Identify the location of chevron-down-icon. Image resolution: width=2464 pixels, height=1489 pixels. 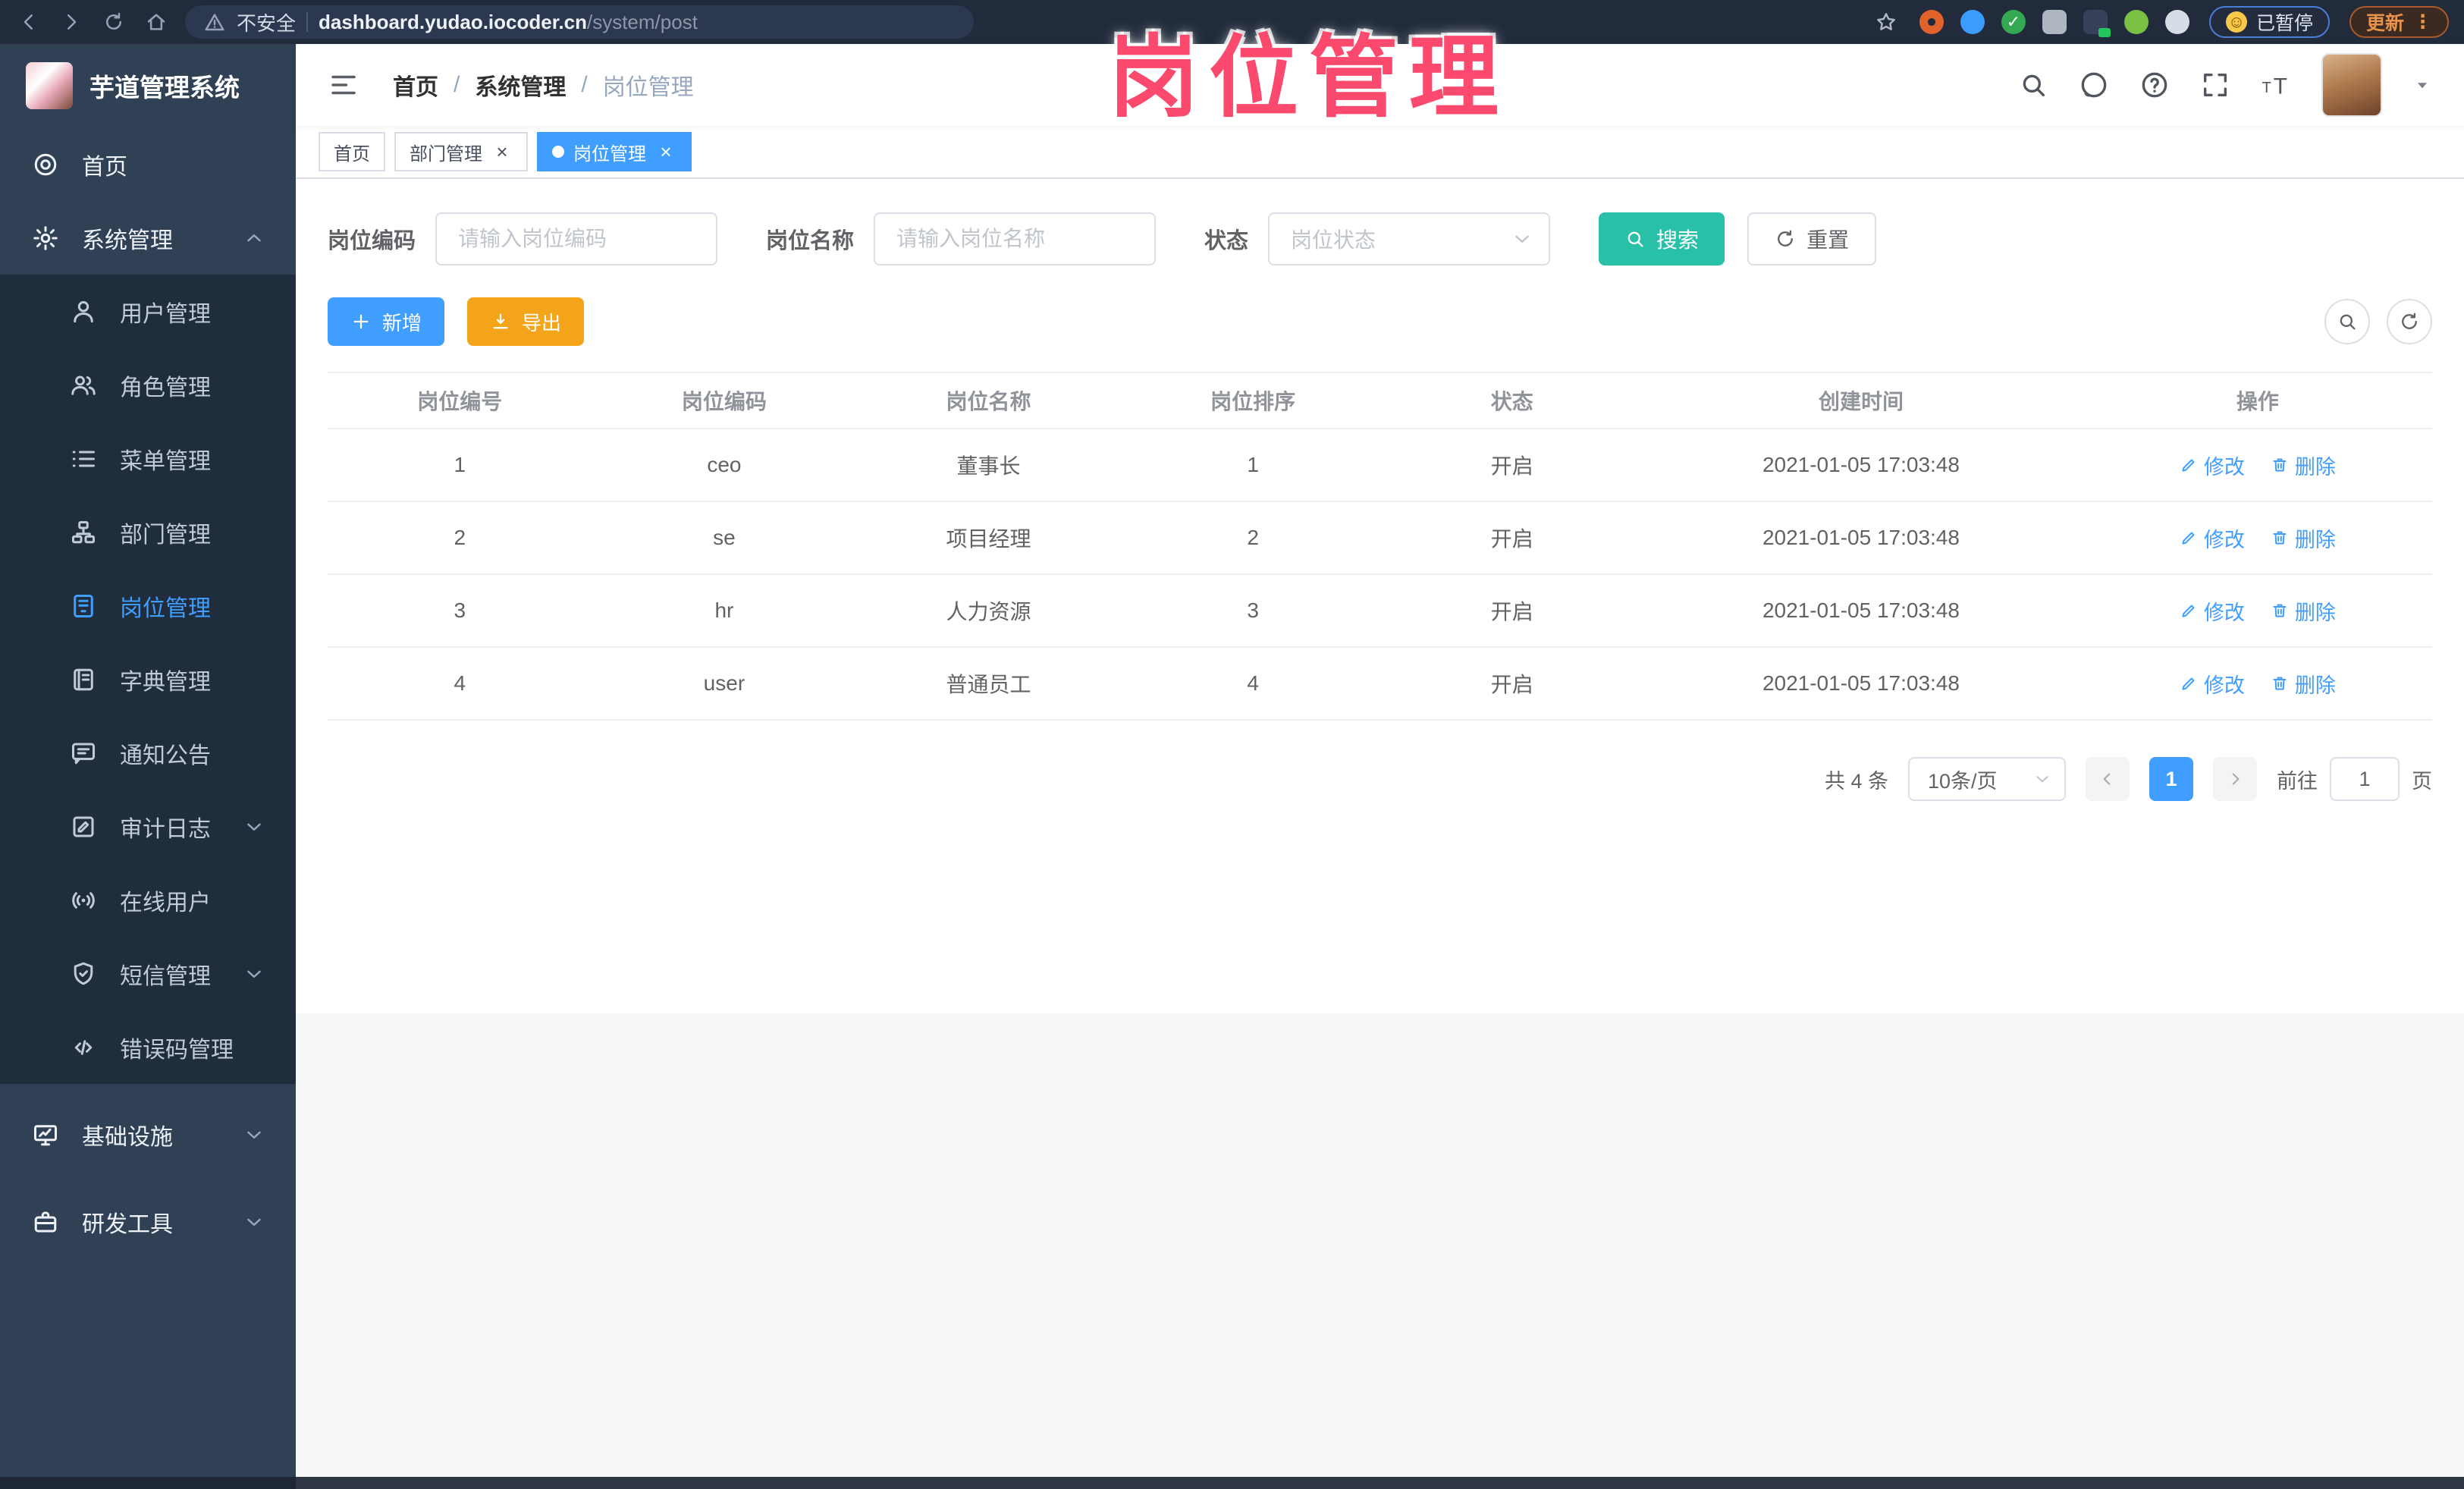
(2042, 779).